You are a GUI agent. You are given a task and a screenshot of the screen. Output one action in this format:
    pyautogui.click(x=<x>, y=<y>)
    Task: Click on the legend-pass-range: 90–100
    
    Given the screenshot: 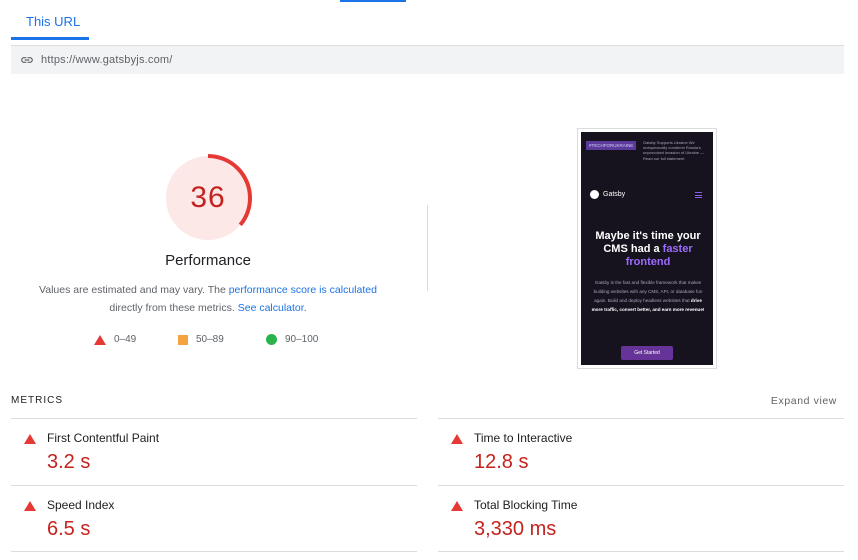 What is the action you would take?
    pyautogui.click(x=302, y=339)
    